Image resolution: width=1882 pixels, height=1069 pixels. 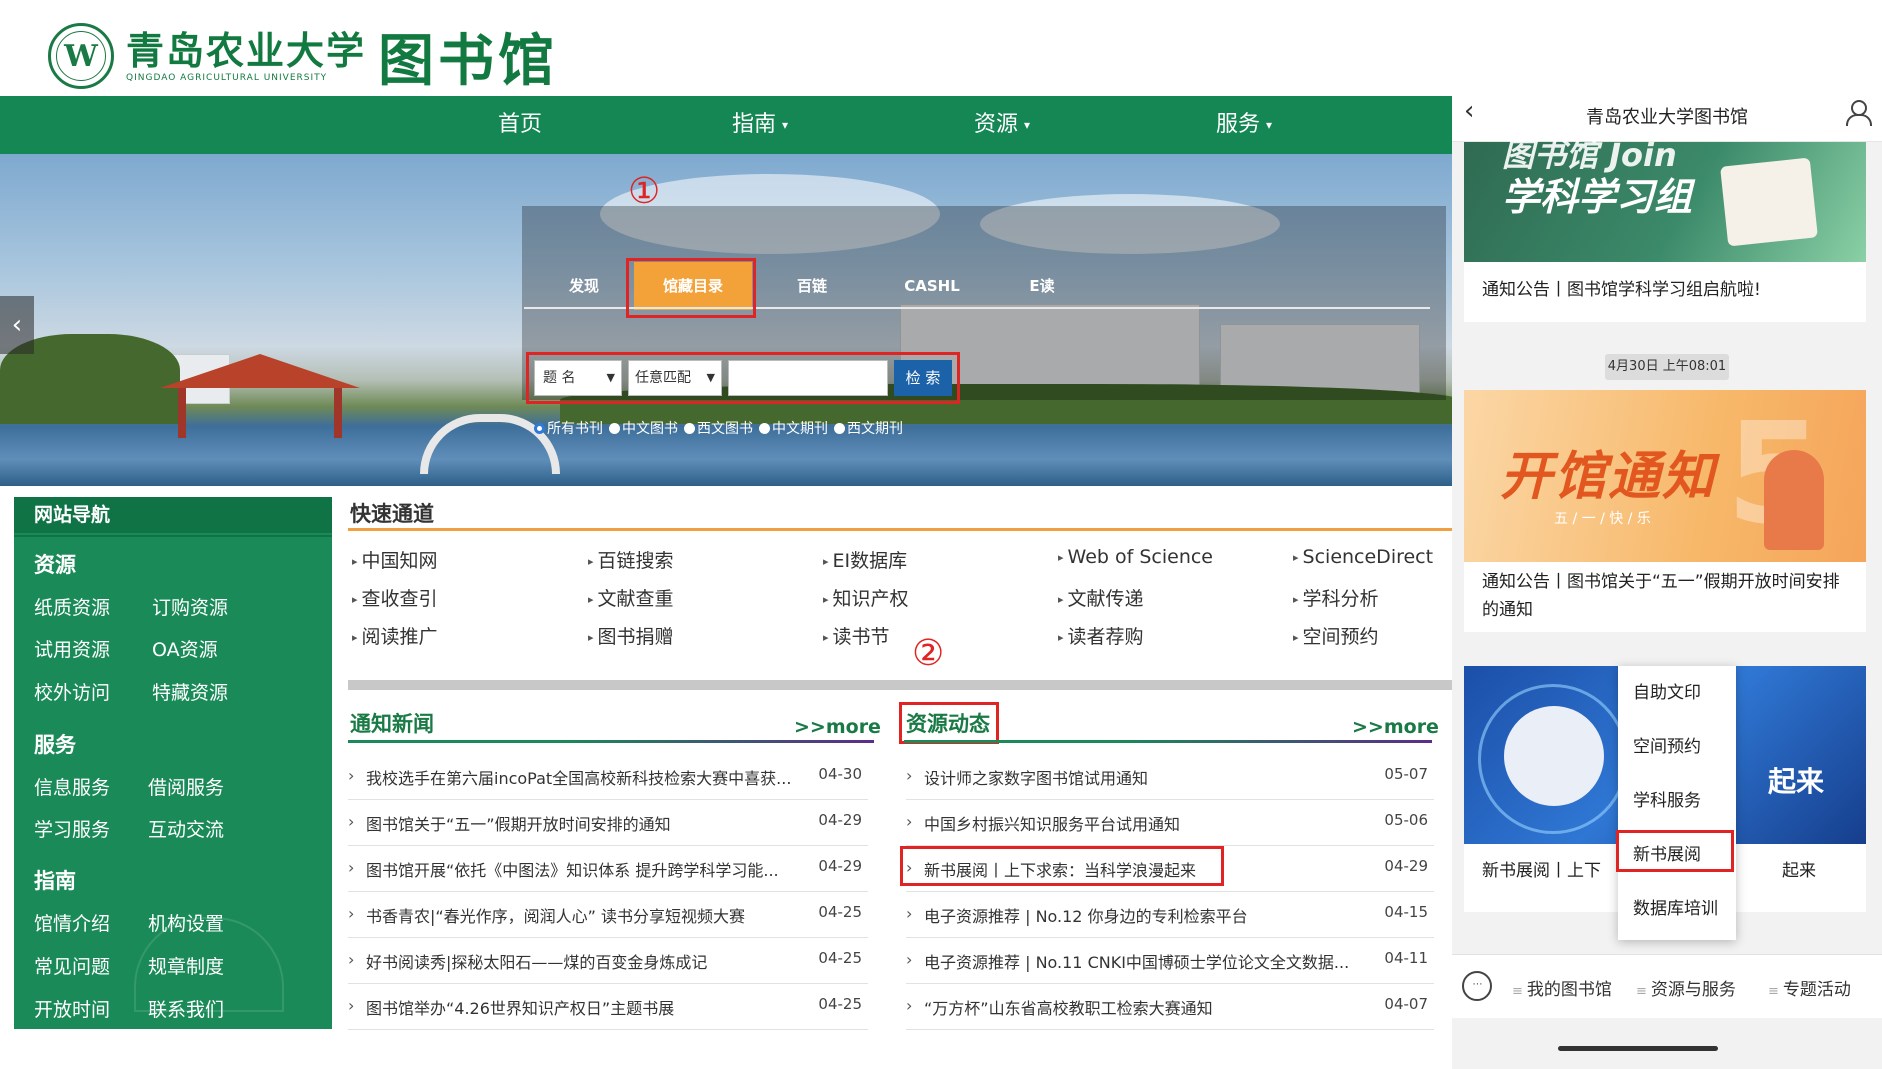 I want to click on carousel-prev-button: ‹, so click(x=17, y=325).